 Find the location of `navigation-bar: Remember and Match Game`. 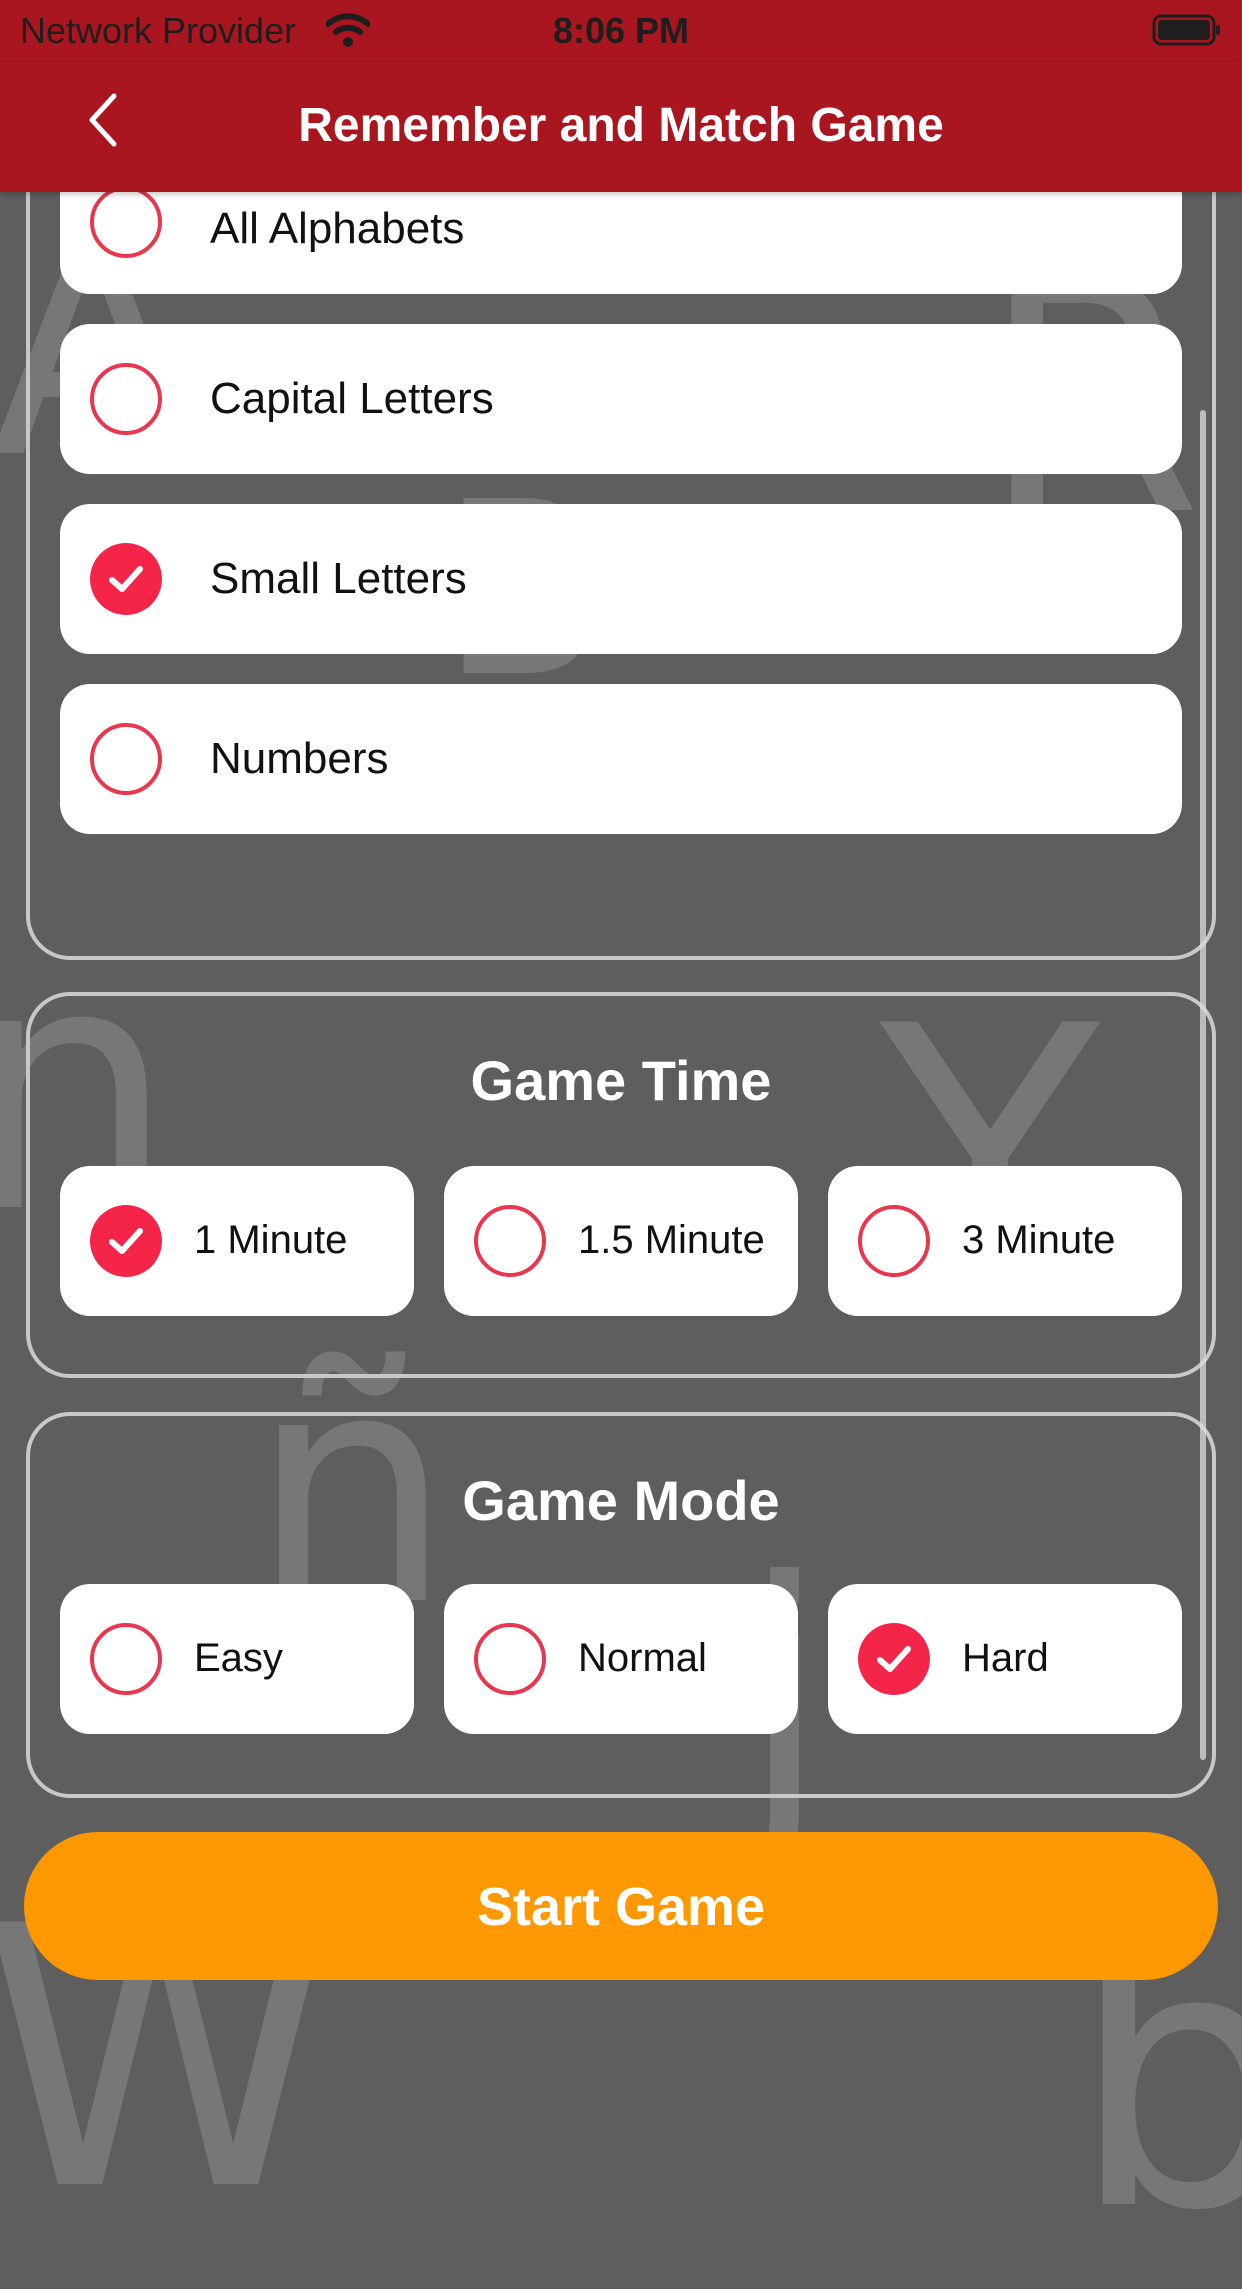

navigation-bar: Remember and Match Game is located at coordinates (621, 127).